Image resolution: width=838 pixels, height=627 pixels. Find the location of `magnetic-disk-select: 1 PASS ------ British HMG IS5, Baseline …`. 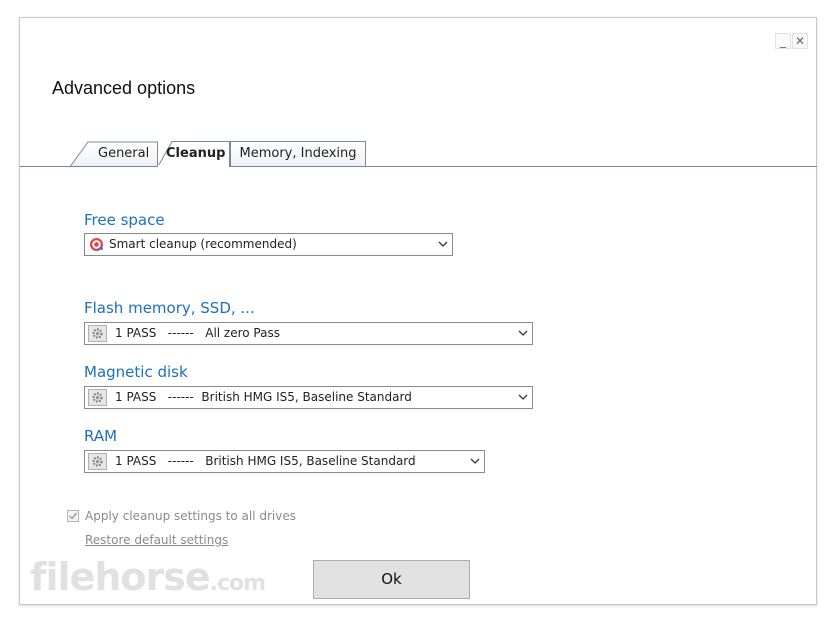

magnetic-disk-select: 1 PASS ------ British HMG IS5, Baseline … is located at coordinates (308, 397).